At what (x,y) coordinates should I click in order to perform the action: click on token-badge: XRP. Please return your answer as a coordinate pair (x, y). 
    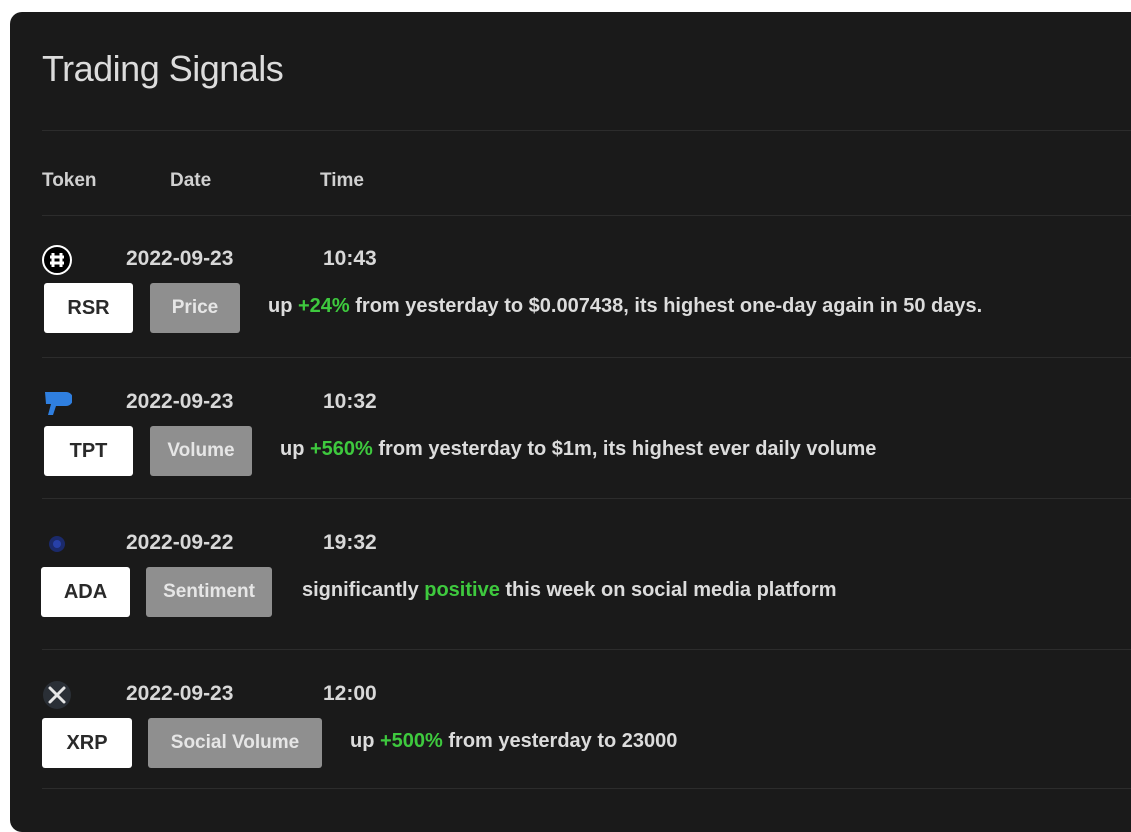
    Looking at the image, I should click on (87, 743).